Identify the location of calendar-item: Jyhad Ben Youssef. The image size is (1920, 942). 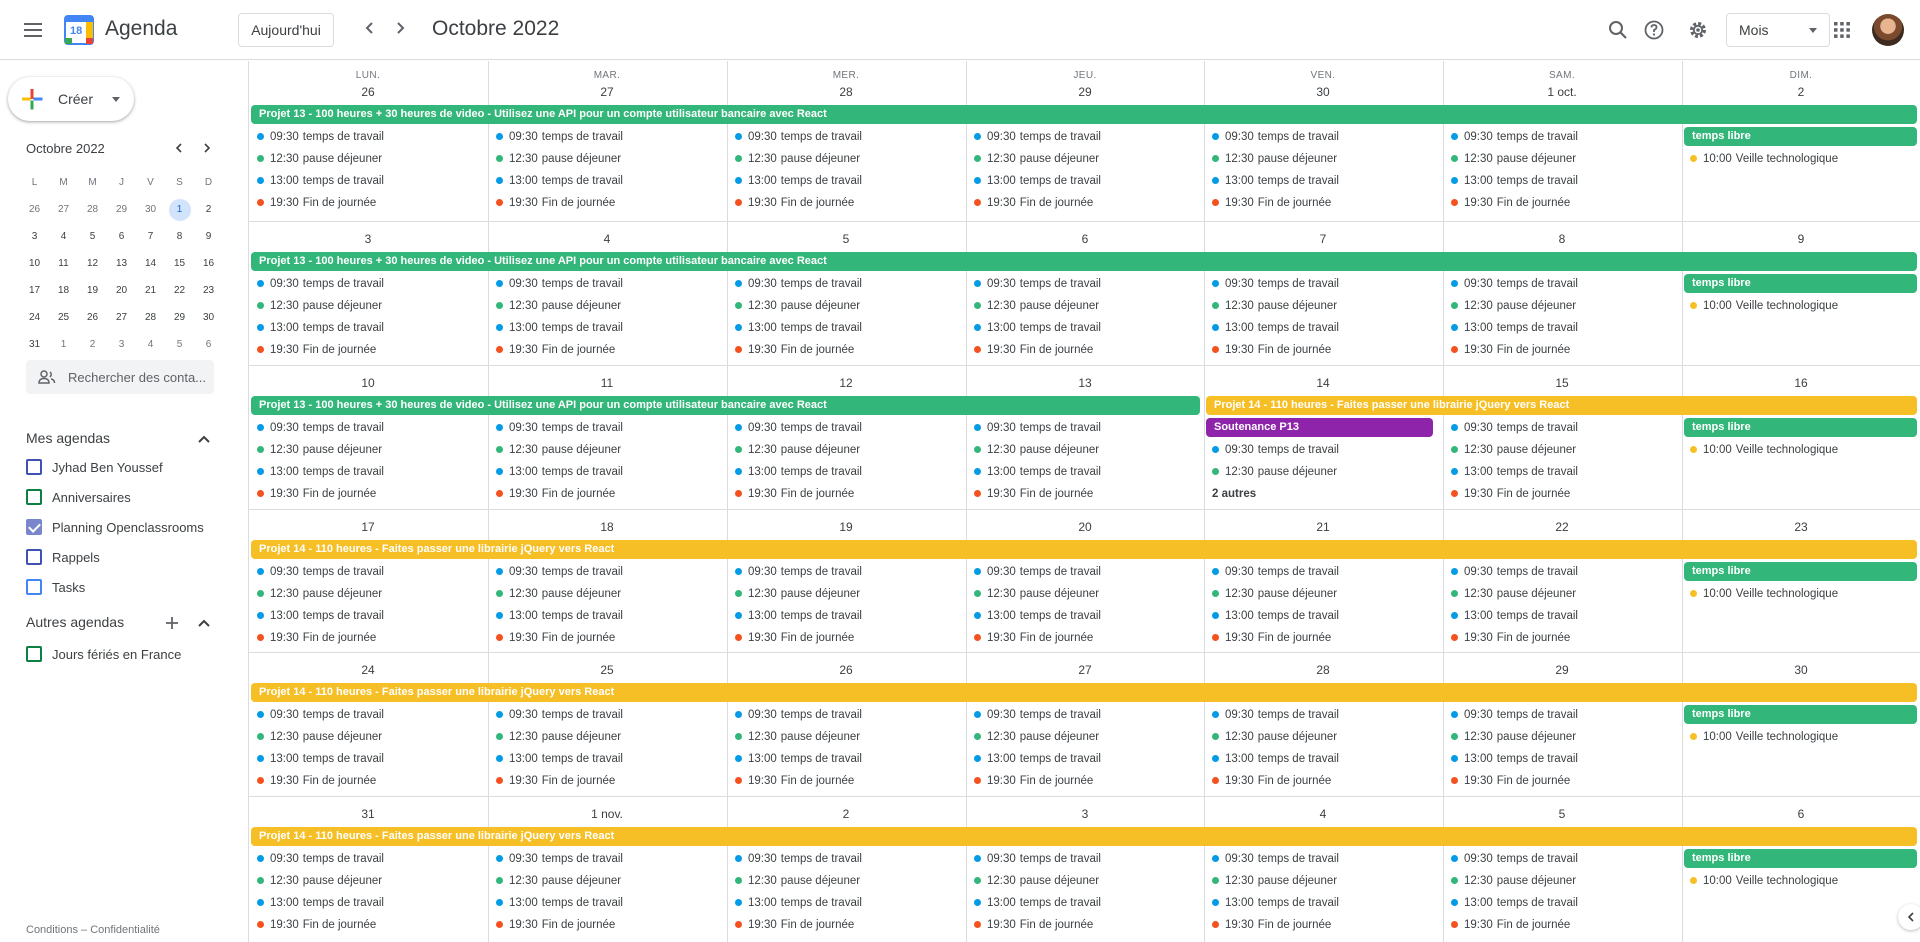
(94, 467).